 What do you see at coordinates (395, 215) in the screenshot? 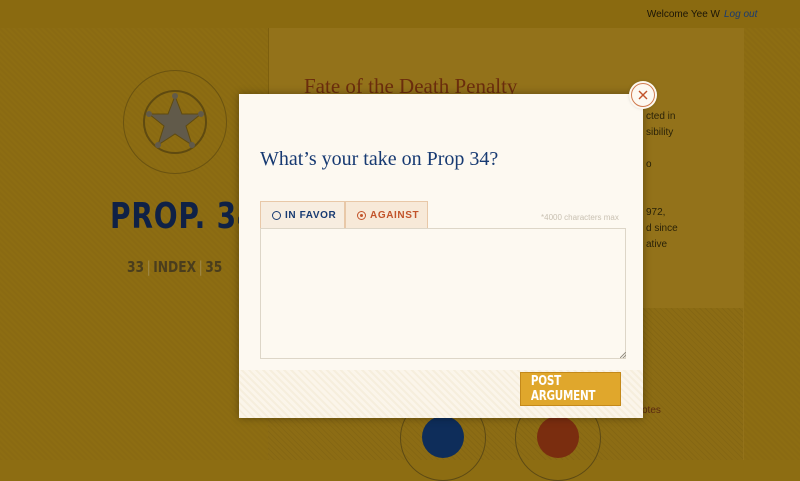
I see `tab-label: AGAINST` at bounding box center [395, 215].